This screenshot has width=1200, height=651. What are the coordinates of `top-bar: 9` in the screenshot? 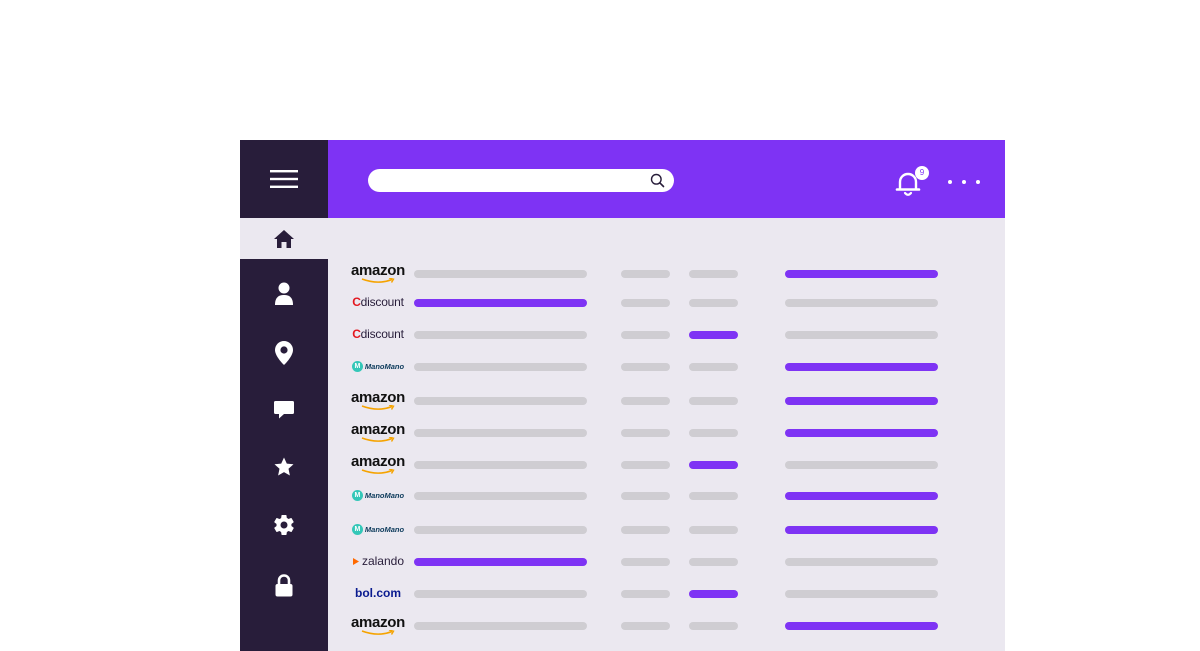 It's located at (666, 179).